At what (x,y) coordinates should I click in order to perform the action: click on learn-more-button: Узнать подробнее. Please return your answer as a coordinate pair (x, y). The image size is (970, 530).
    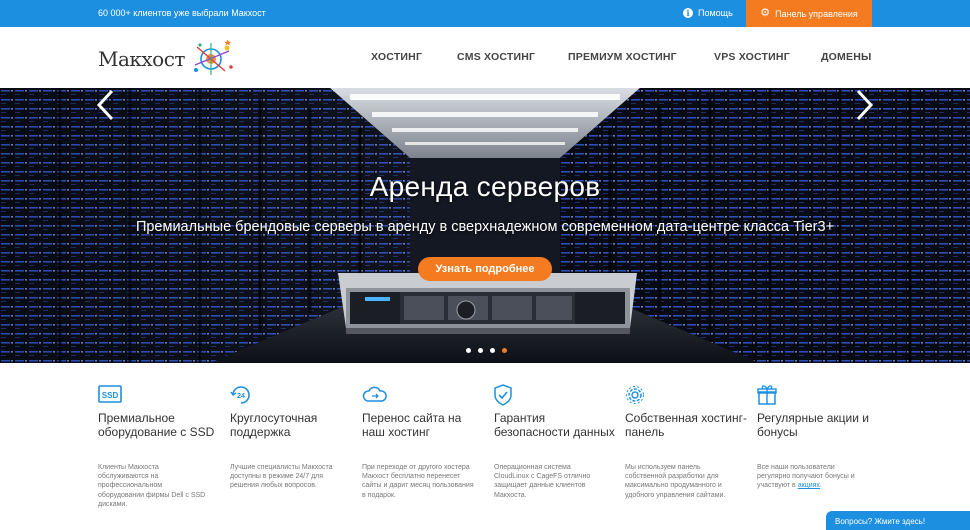
    Looking at the image, I should click on (485, 269).